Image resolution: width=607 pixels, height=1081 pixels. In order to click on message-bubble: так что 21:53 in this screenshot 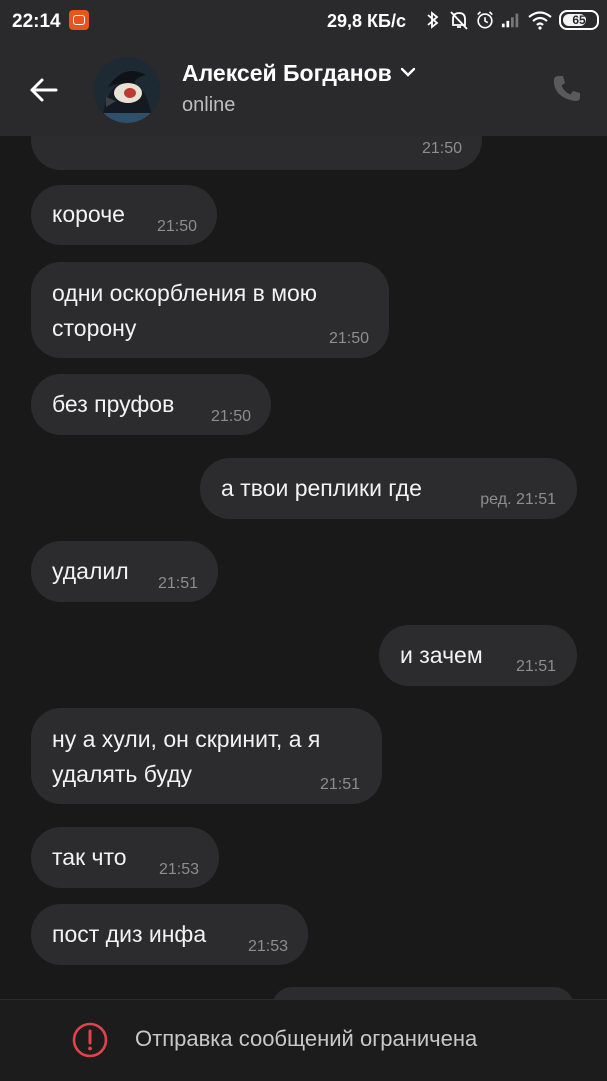, I will do `click(125, 857)`.